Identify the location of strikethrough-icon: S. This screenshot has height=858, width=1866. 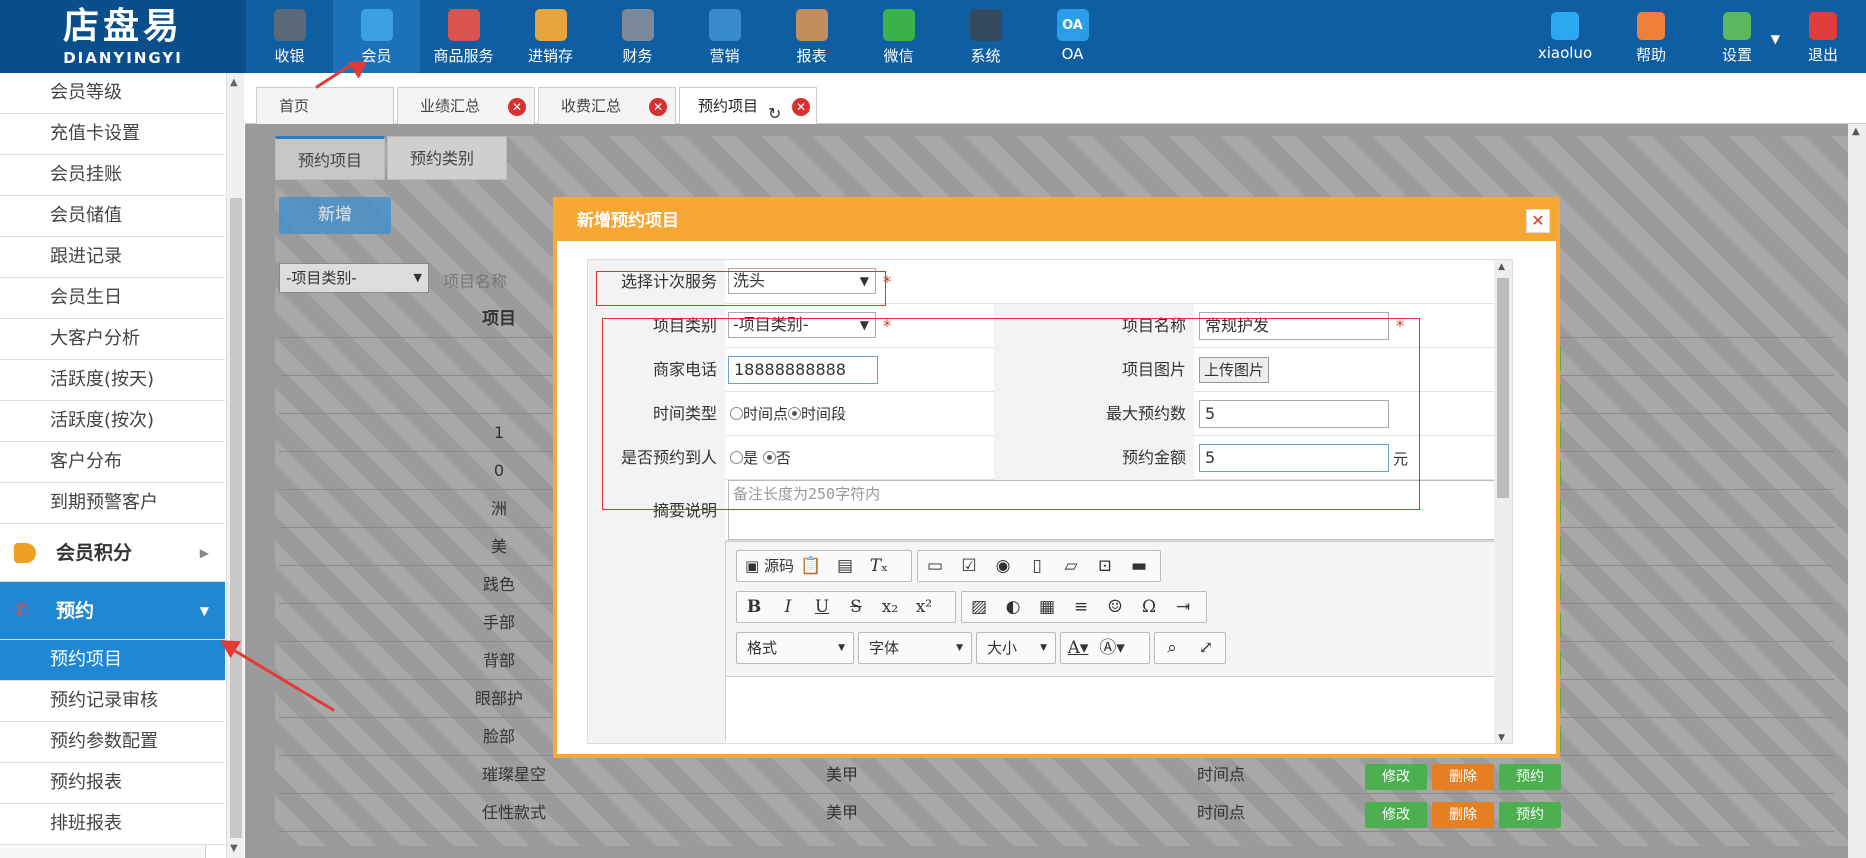
(856, 607).